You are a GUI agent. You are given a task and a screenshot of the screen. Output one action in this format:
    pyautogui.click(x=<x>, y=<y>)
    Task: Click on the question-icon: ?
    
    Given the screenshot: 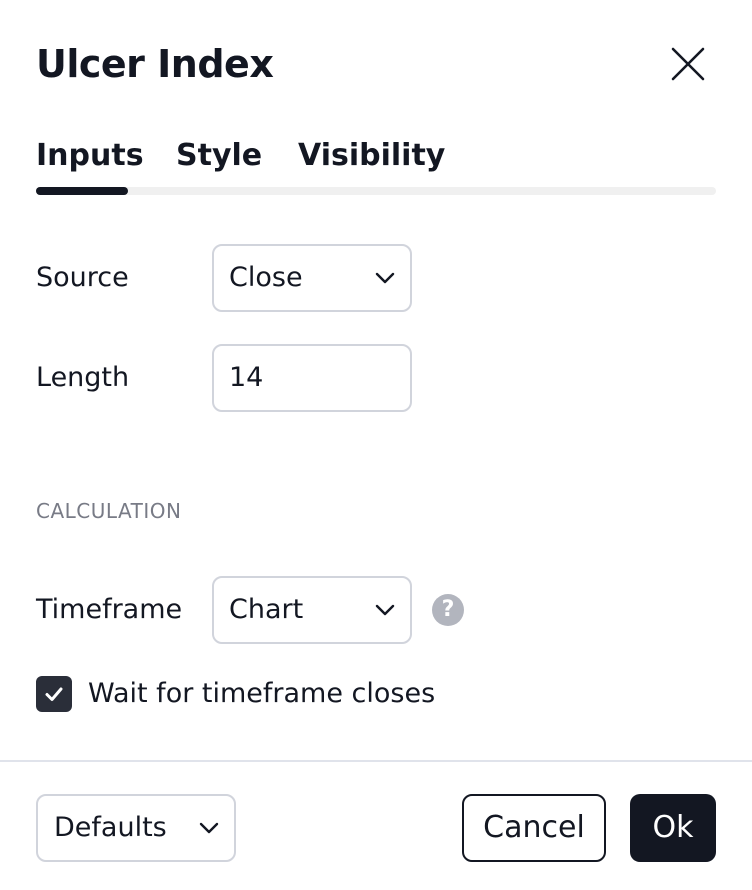 What is the action you would take?
    pyautogui.click(x=448, y=610)
    